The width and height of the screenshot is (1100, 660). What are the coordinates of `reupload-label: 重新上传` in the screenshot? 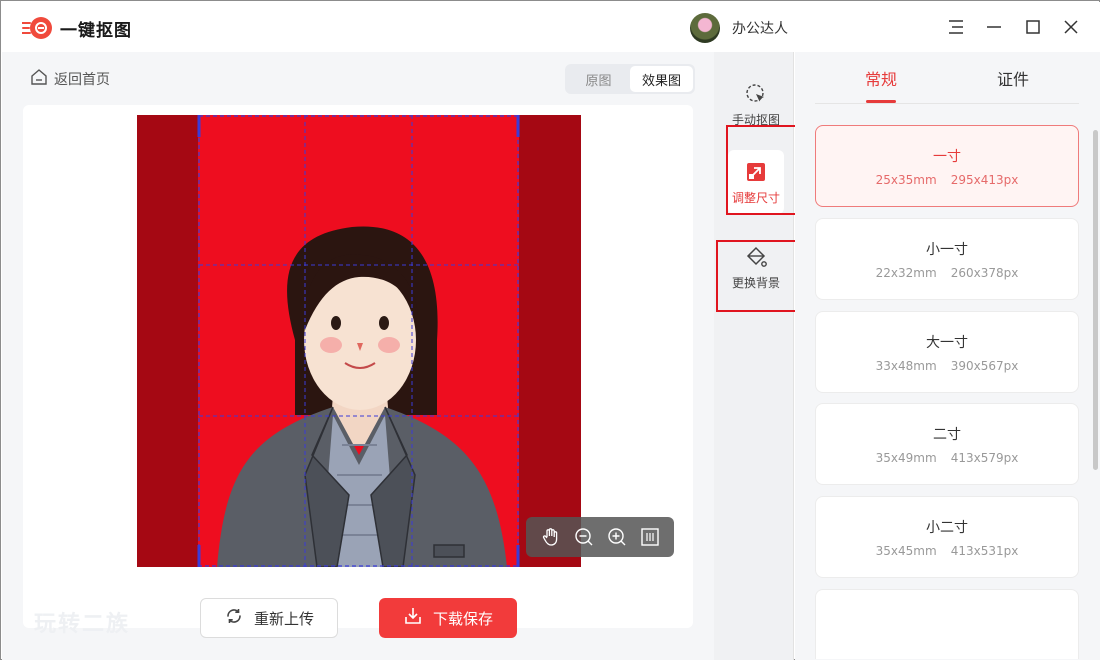 It's located at (284, 618).